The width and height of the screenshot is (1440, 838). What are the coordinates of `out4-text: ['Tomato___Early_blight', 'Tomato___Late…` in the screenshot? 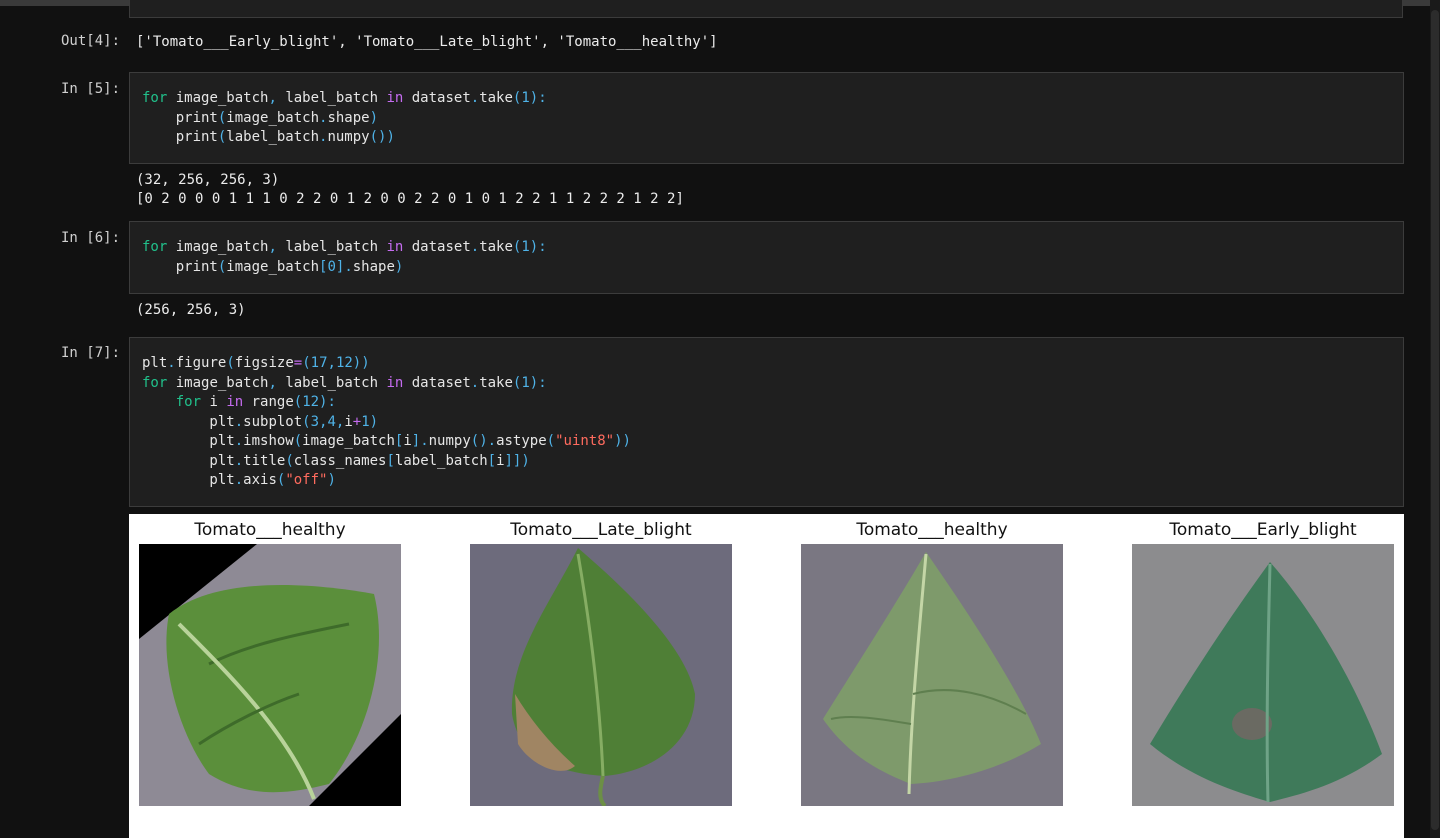 It's located at (427, 42).